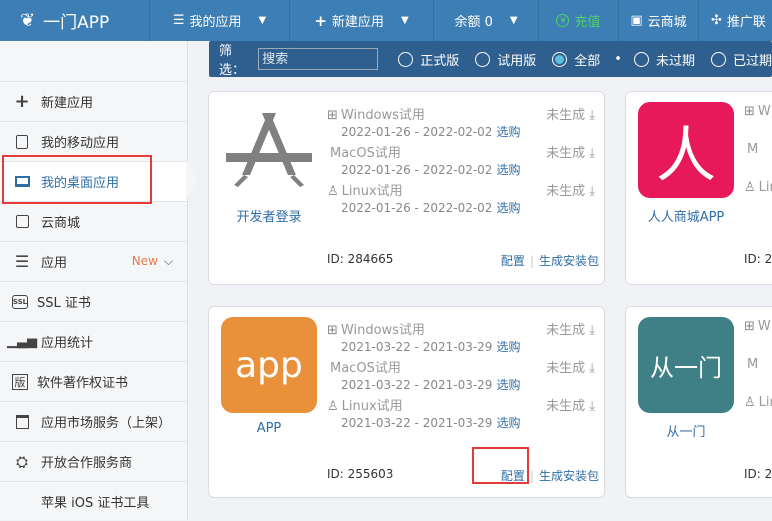 The height and width of the screenshot is (521, 772). Describe the element at coordinates (75, 20) in the screenshot. I see `brand-logo: ❦ 一门APP` at that location.